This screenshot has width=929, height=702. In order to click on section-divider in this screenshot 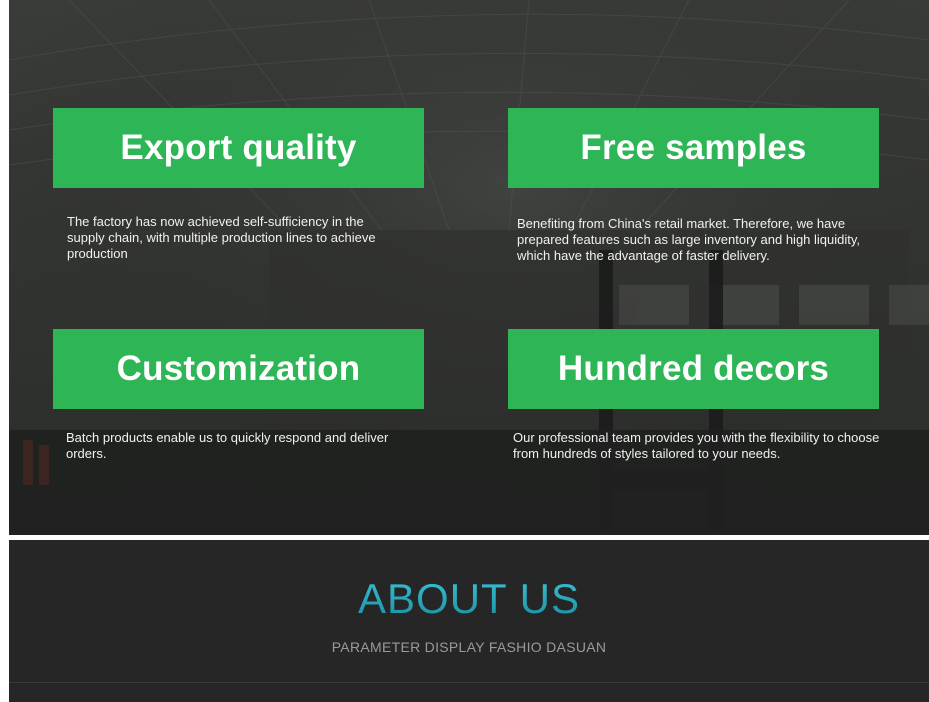, I will do `click(469, 682)`.